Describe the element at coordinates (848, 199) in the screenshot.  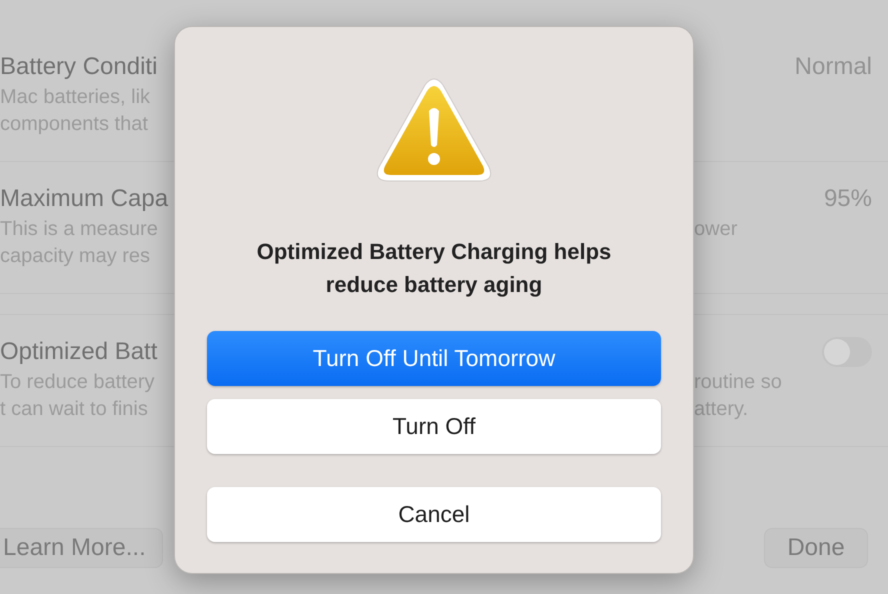
I see `setting-value: 95%` at that location.